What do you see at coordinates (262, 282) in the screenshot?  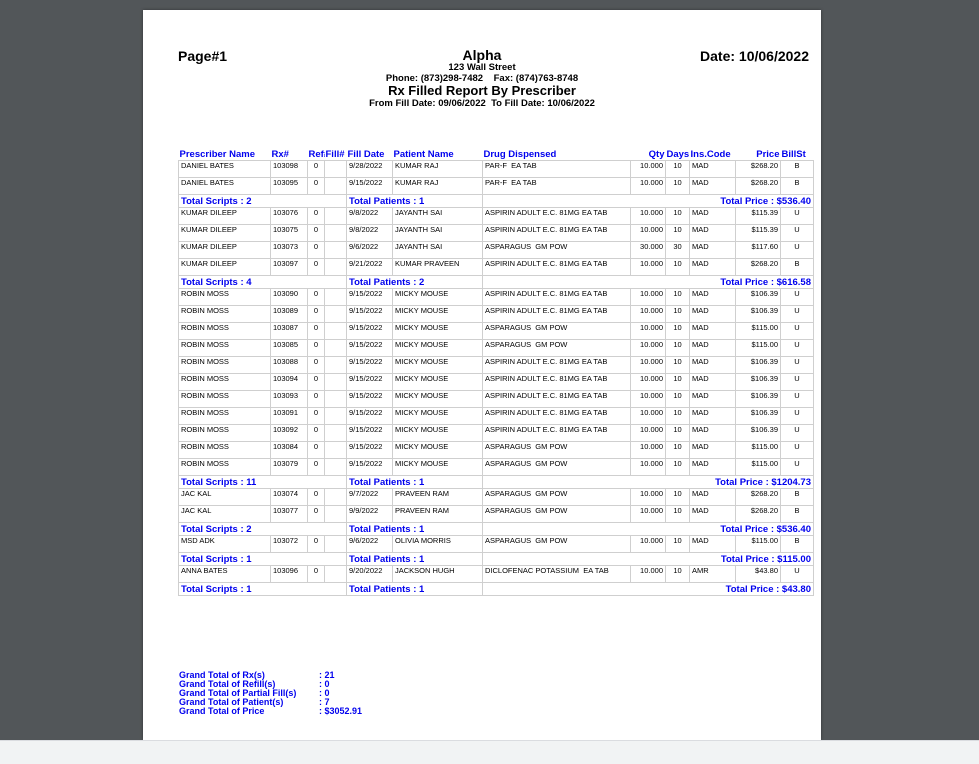 I see `total-scripts: Total Scripts : 4` at bounding box center [262, 282].